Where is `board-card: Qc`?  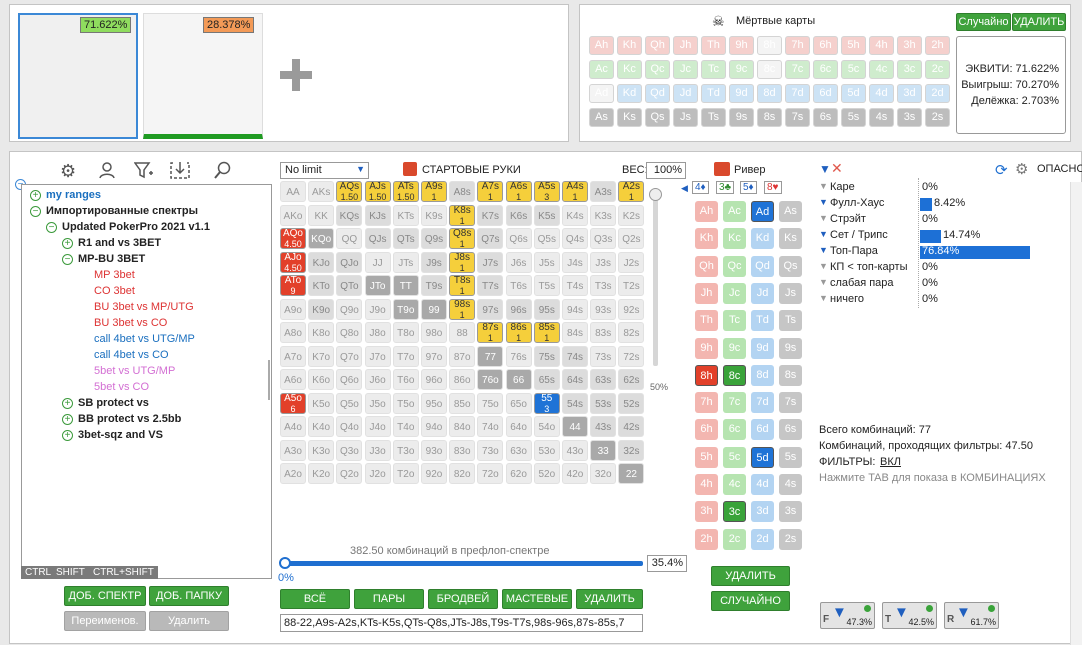
board-card: Qc is located at coordinates (734, 266).